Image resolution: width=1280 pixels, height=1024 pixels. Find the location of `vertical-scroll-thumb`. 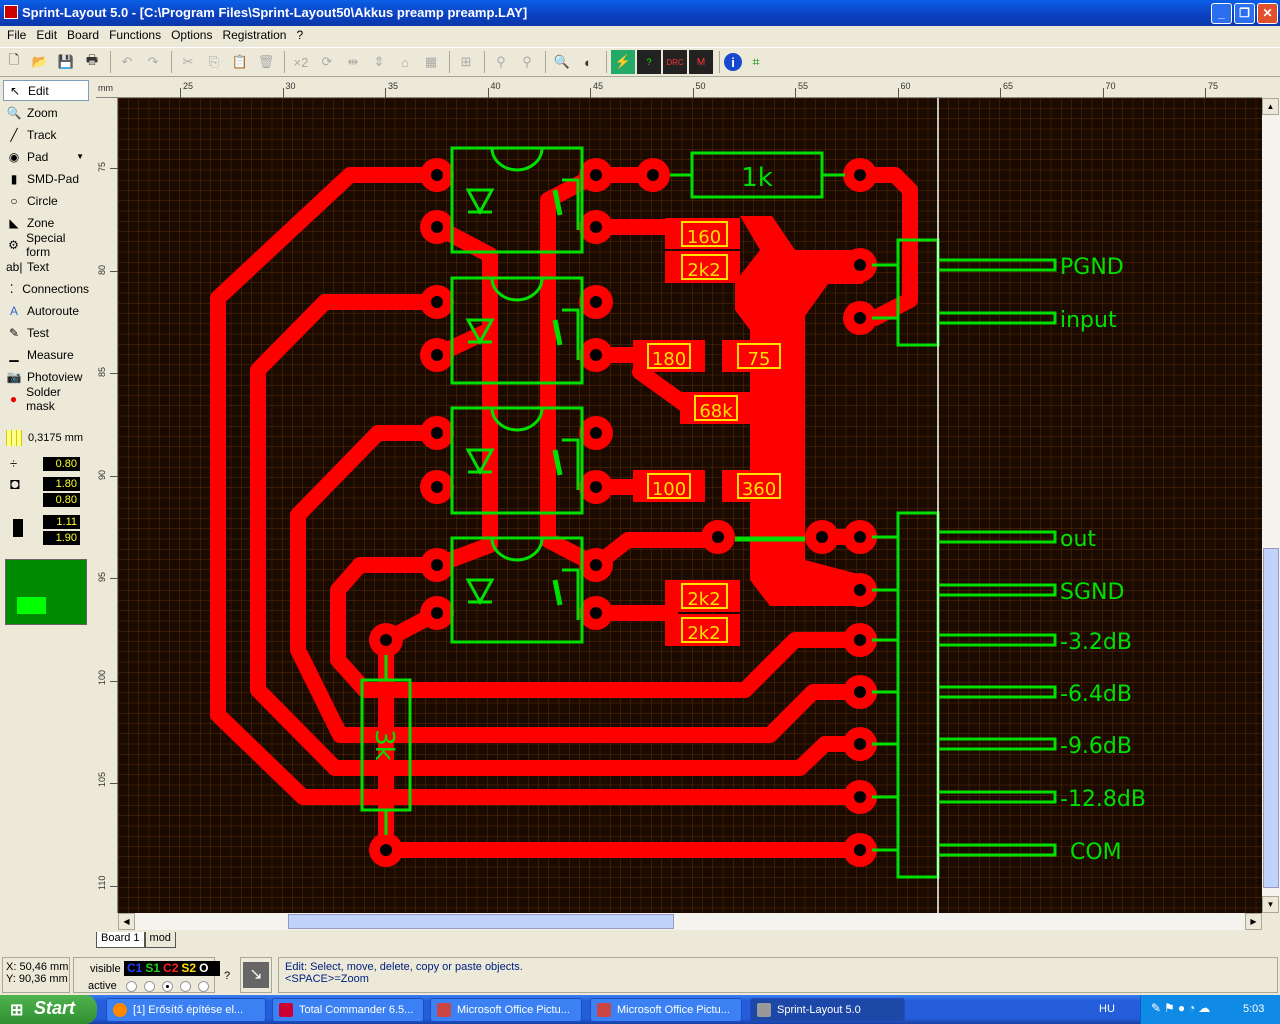

vertical-scroll-thumb is located at coordinates (1271, 718).